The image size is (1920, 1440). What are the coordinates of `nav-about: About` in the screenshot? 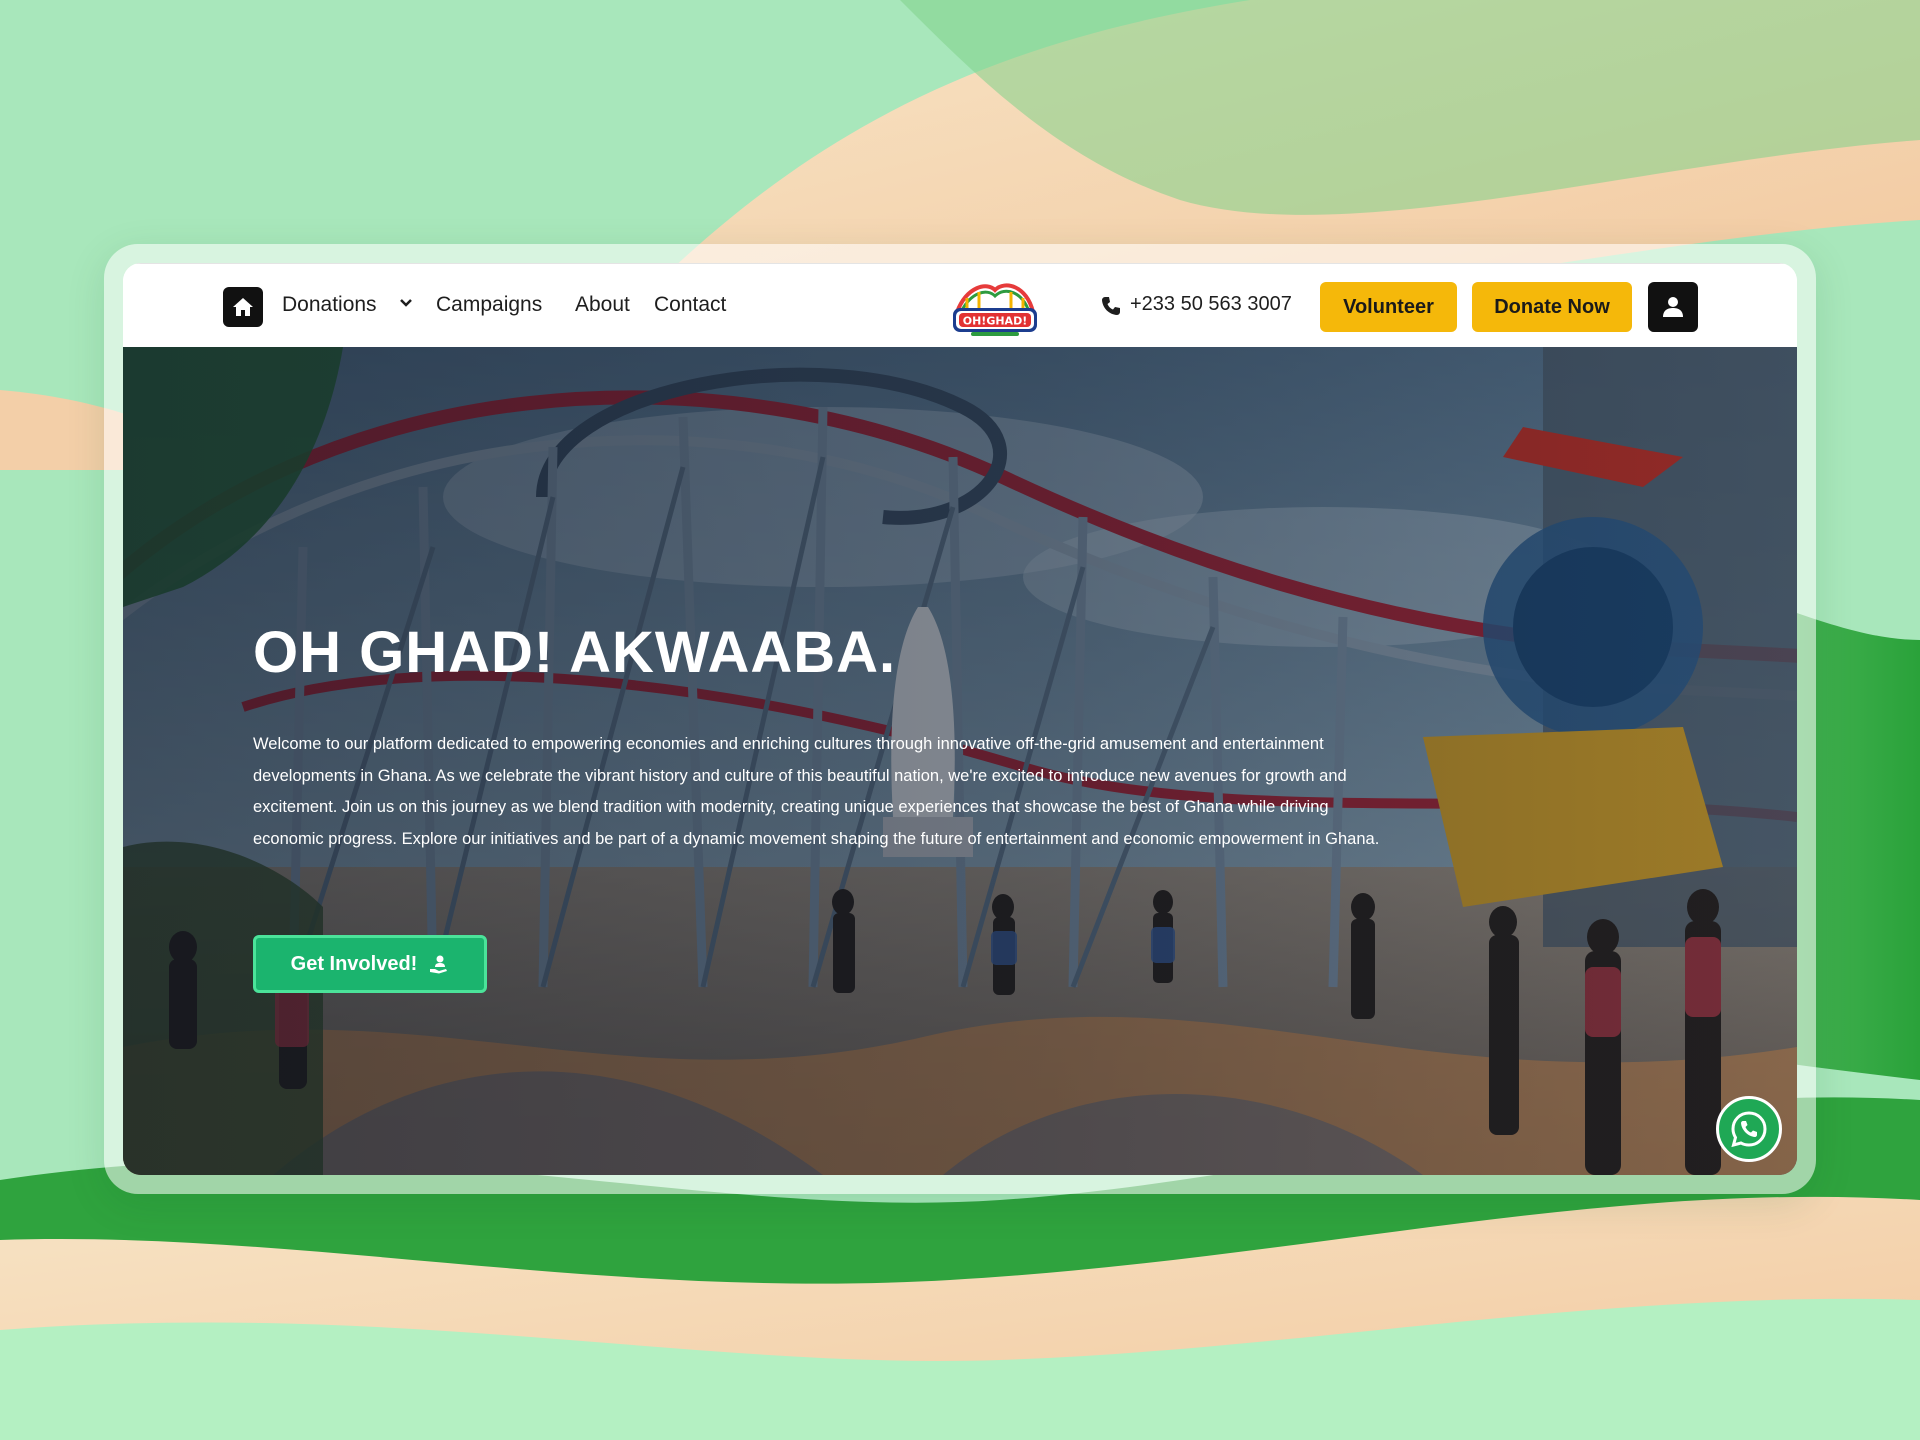 It's located at (602, 305).